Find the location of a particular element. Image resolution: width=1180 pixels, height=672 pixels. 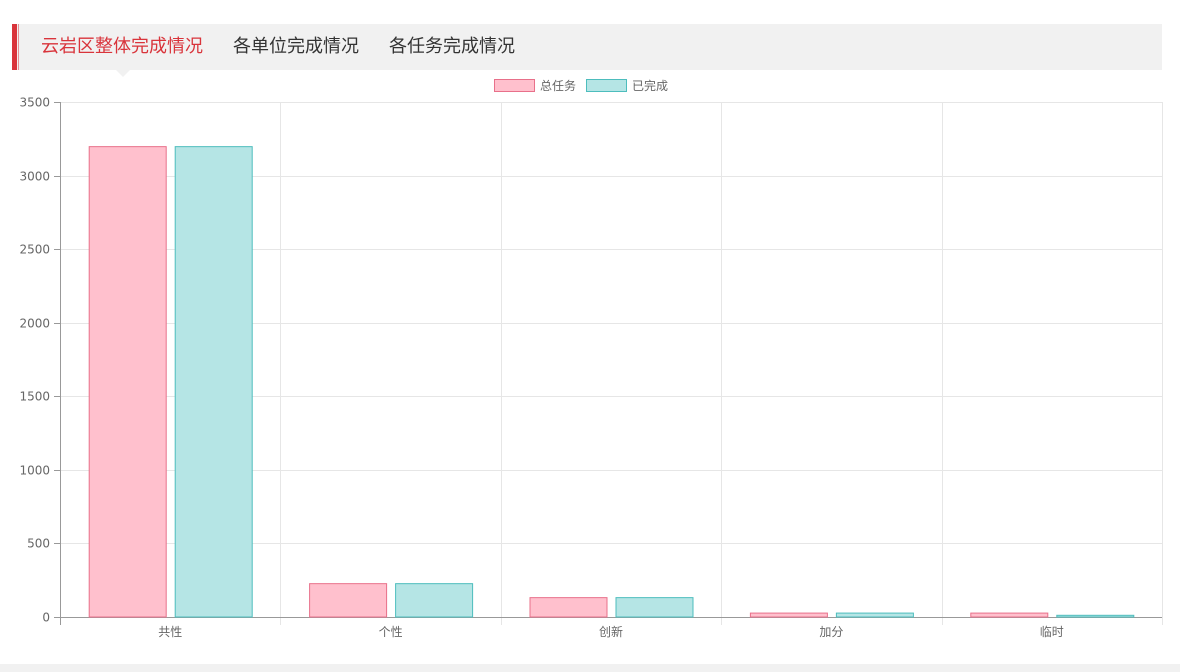

legend-label-total: 总任务 is located at coordinates (558, 85).